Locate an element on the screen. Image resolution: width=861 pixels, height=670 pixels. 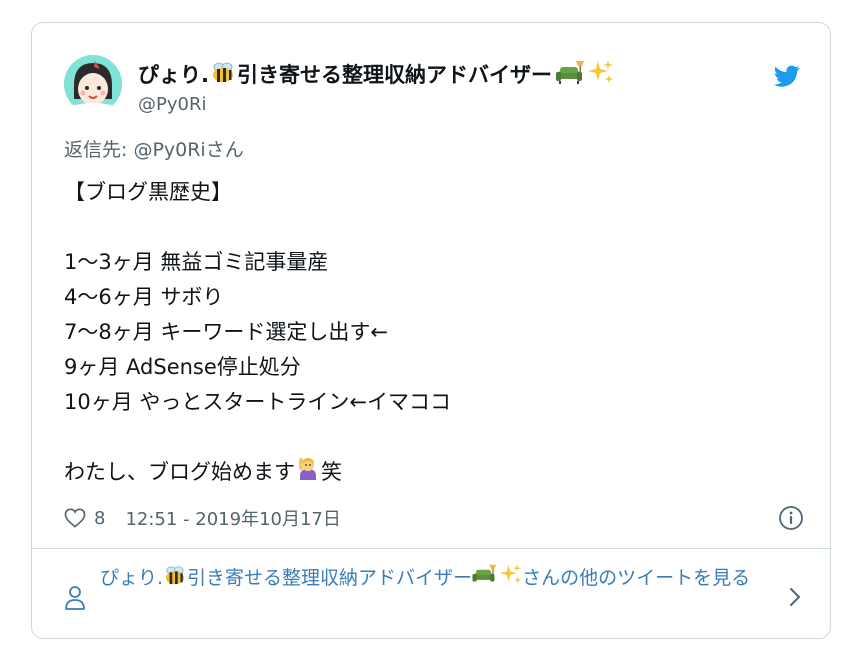
info-icon is located at coordinates (791, 518).